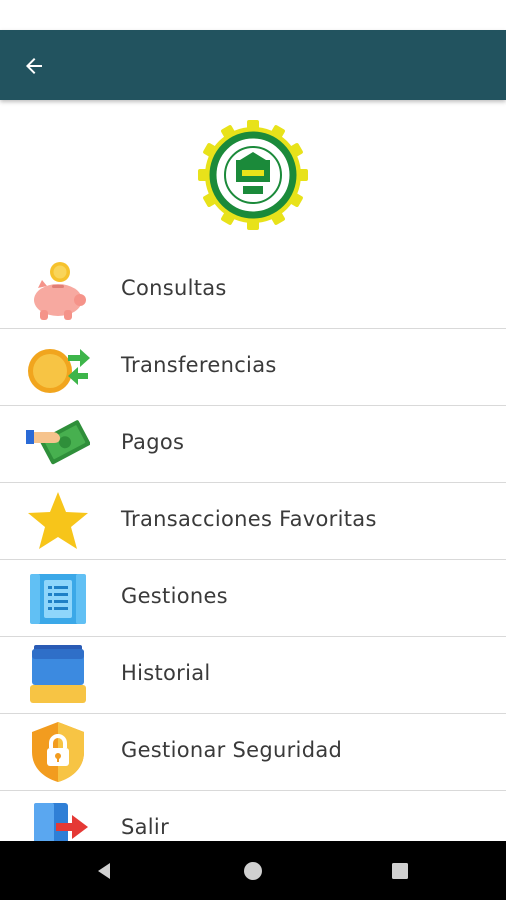  Describe the element at coordinates (253, 175) in the screenshot. I see `cooperative-logo` at that location.